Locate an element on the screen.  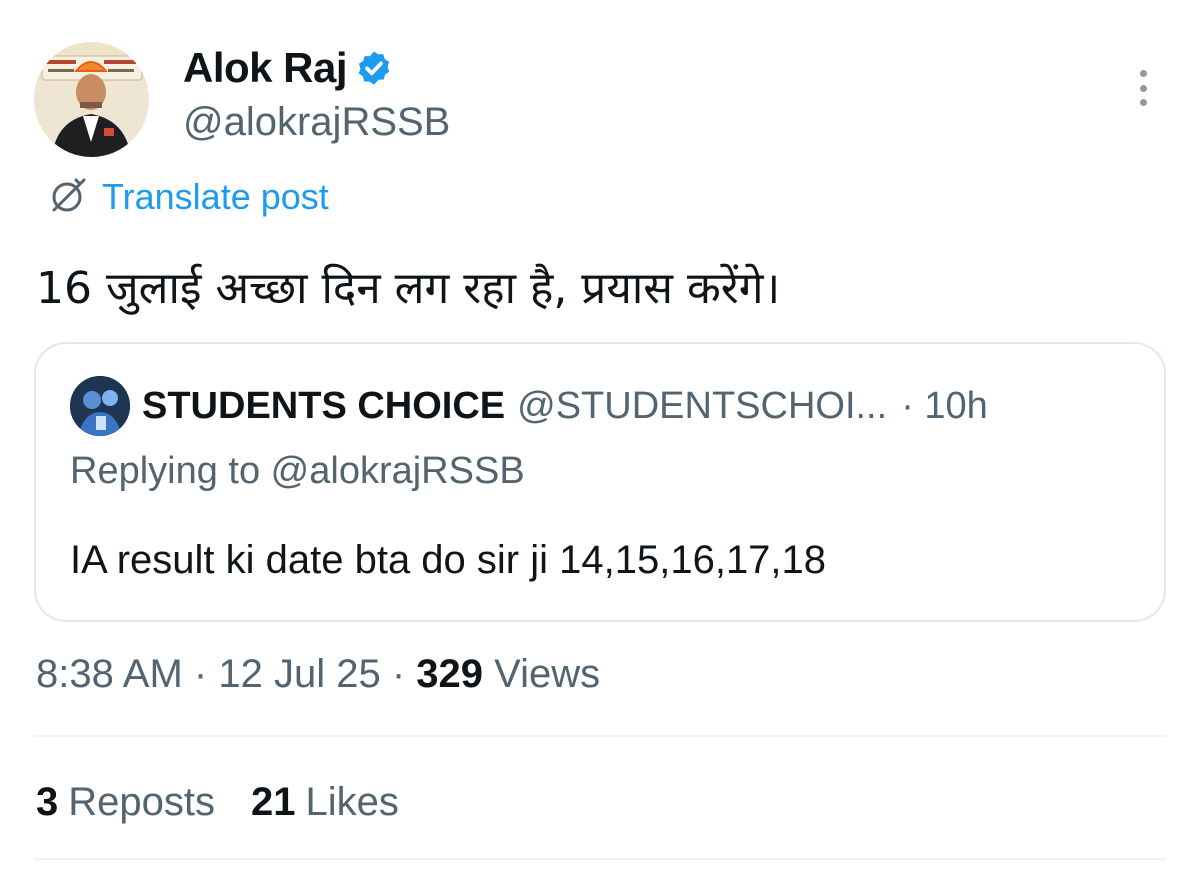
quoted-post-time: · 10h is located at coordinates (944, 406).